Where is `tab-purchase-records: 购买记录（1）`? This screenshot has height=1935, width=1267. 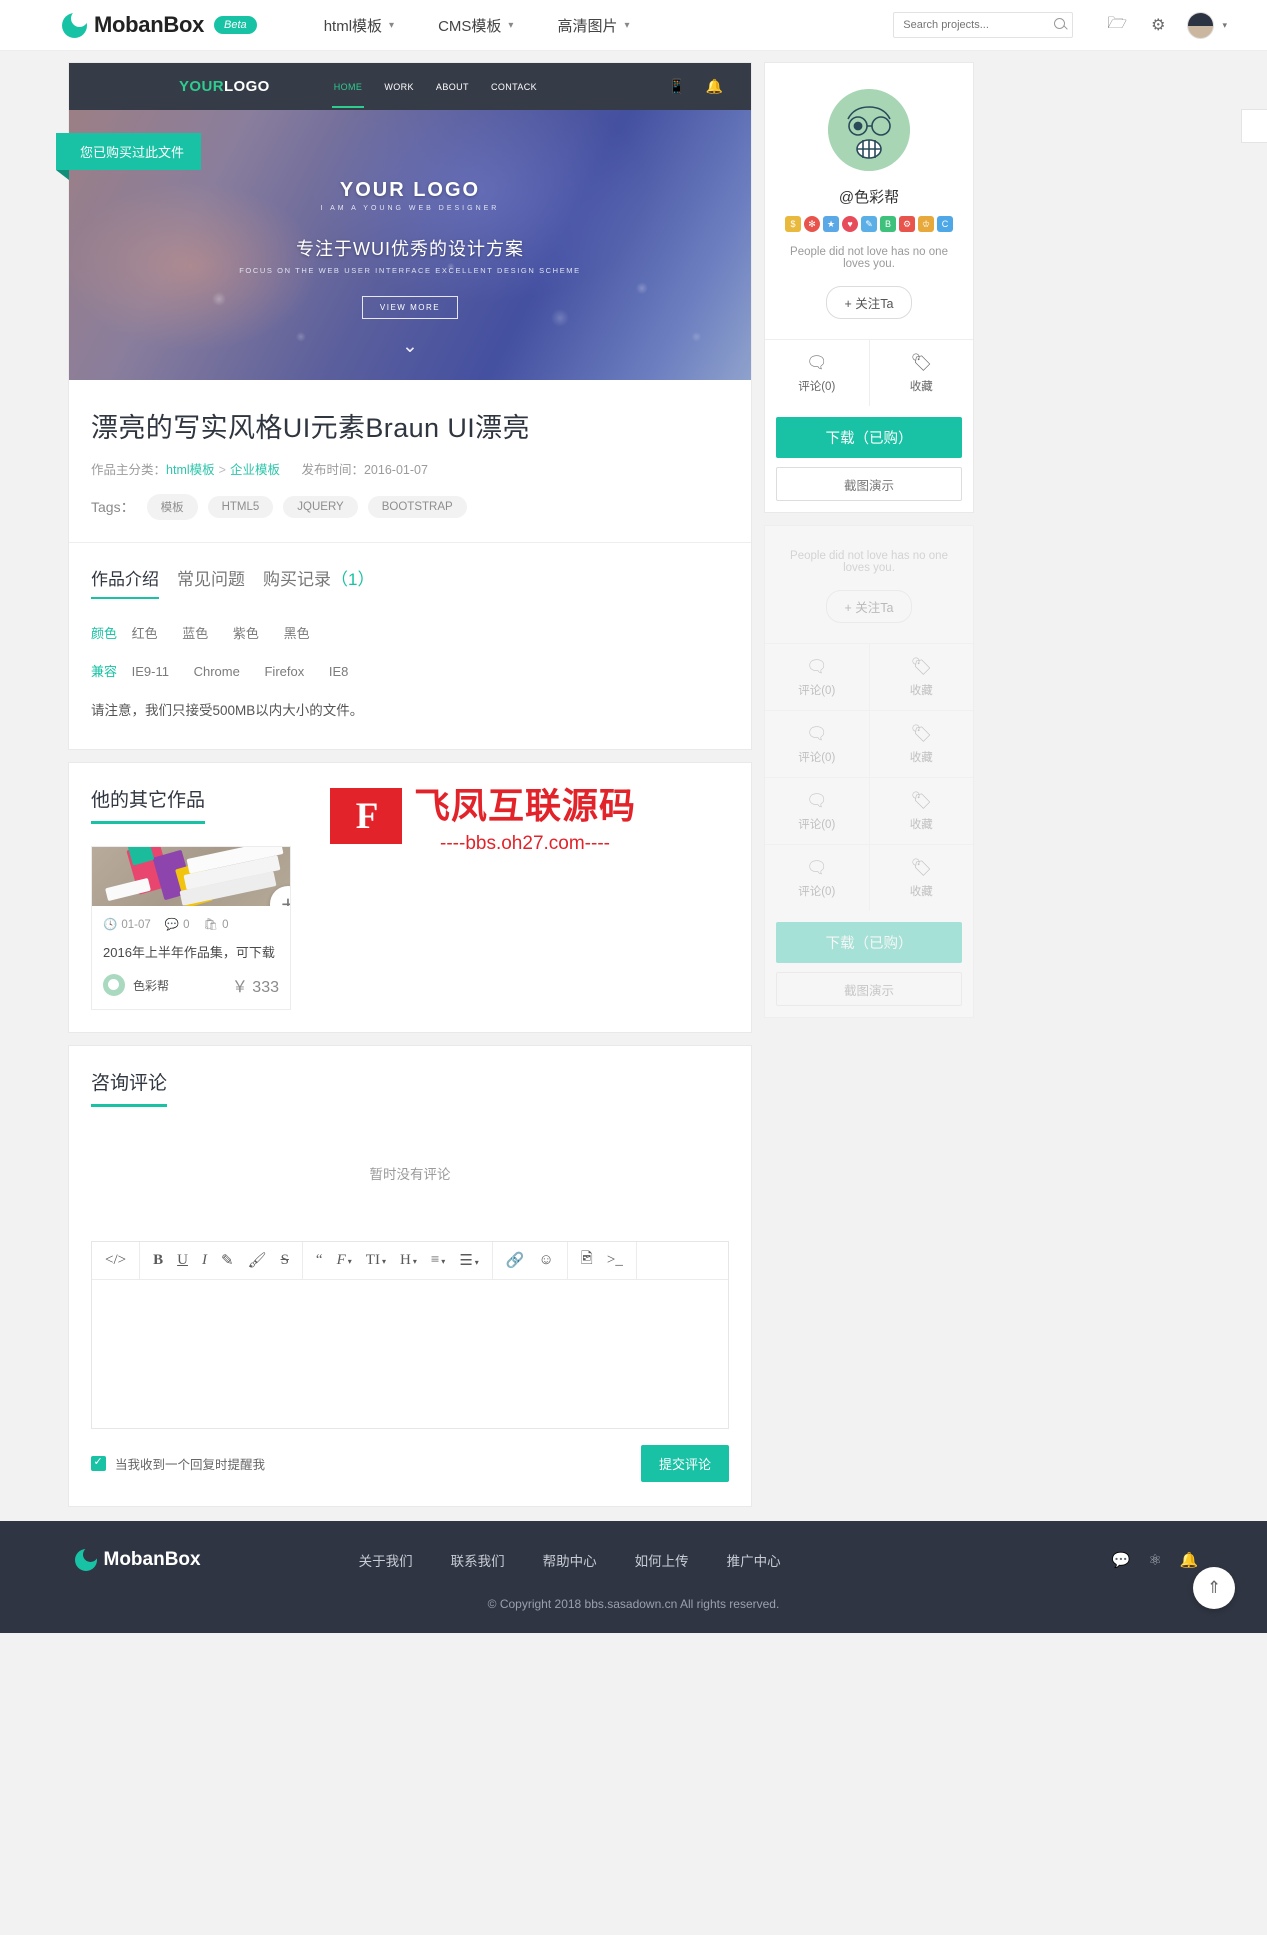
tab-purchase-records: 购买记录（1） is located at coordinates (318, 582).